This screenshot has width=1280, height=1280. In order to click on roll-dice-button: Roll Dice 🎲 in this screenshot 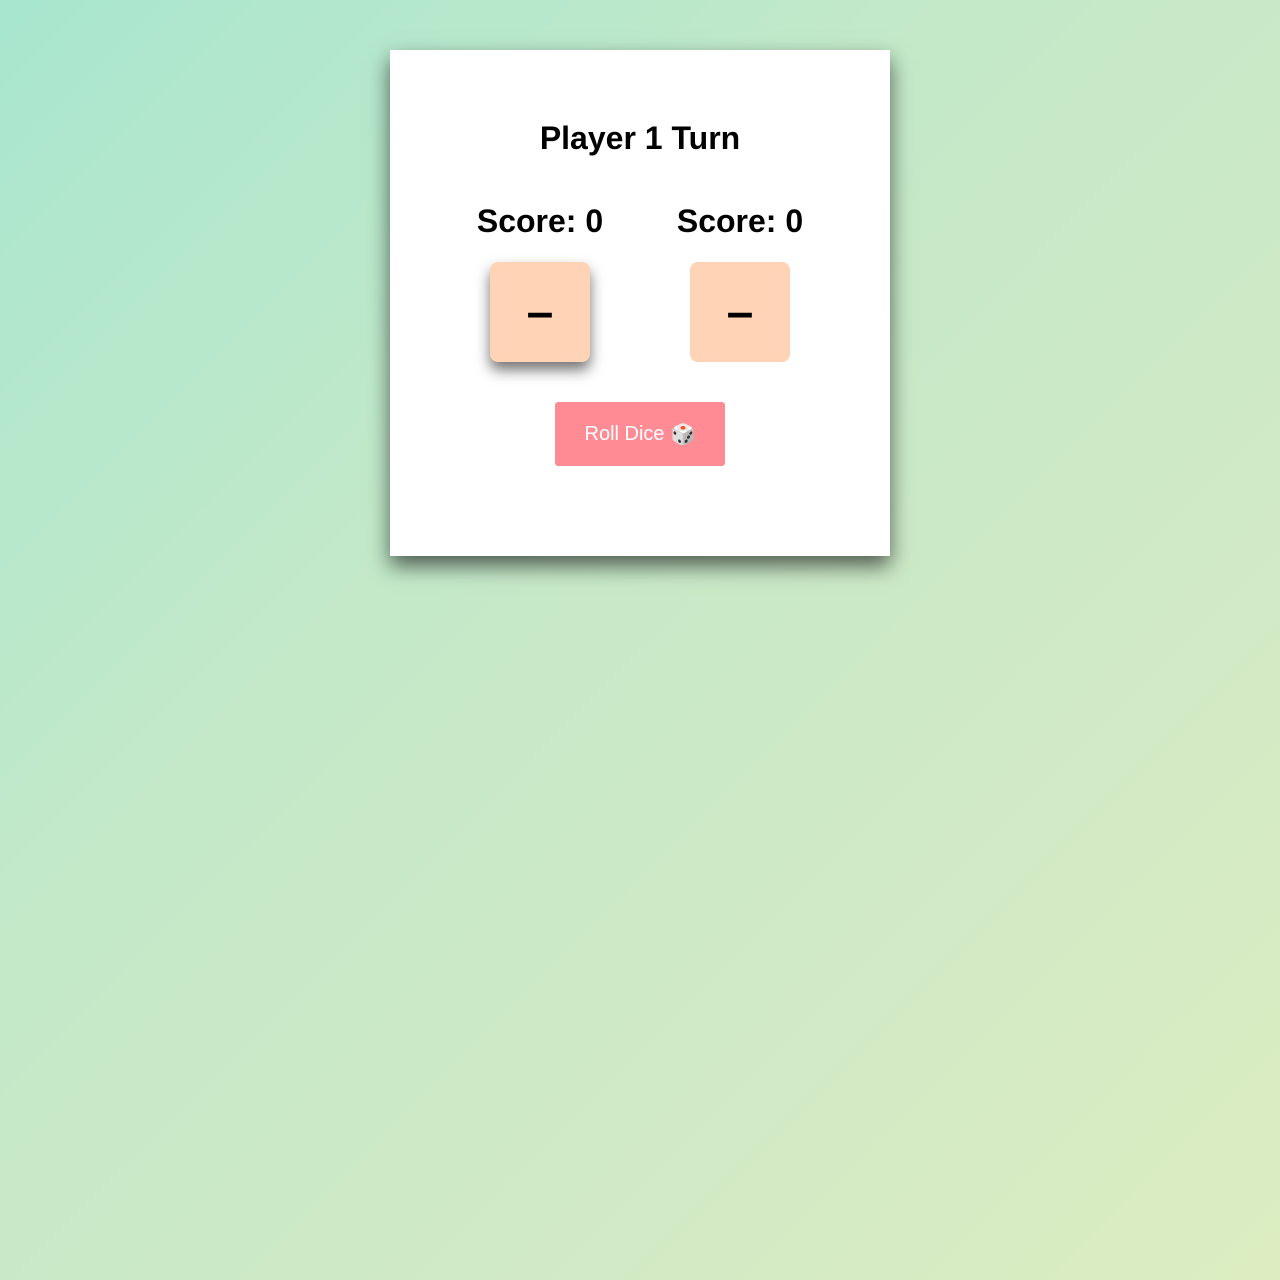, I will do `click(640, 434)`.